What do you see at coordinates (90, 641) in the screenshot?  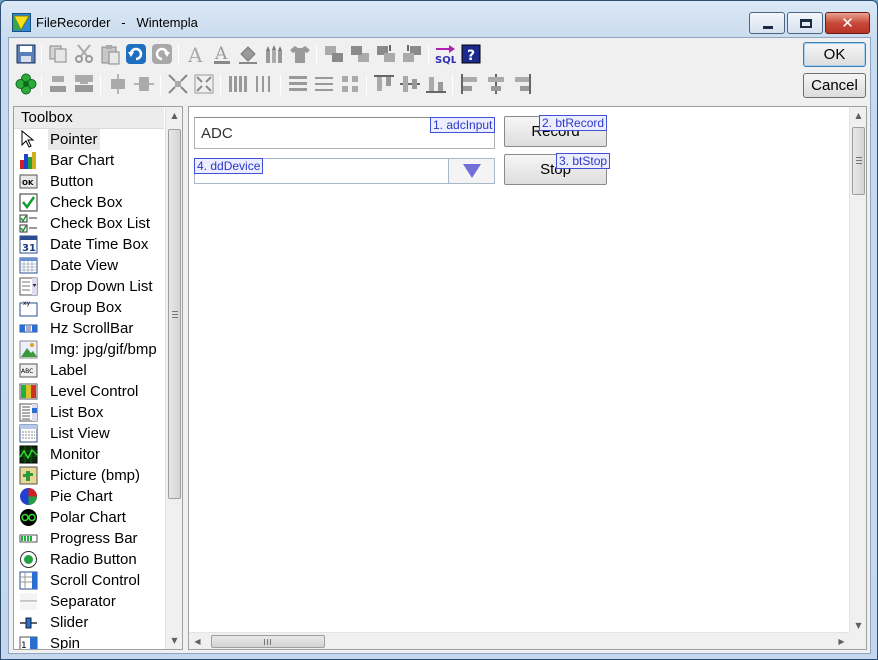 I see `toolbox-item-spin: 1 Spin` at bounding box center [90, 641].